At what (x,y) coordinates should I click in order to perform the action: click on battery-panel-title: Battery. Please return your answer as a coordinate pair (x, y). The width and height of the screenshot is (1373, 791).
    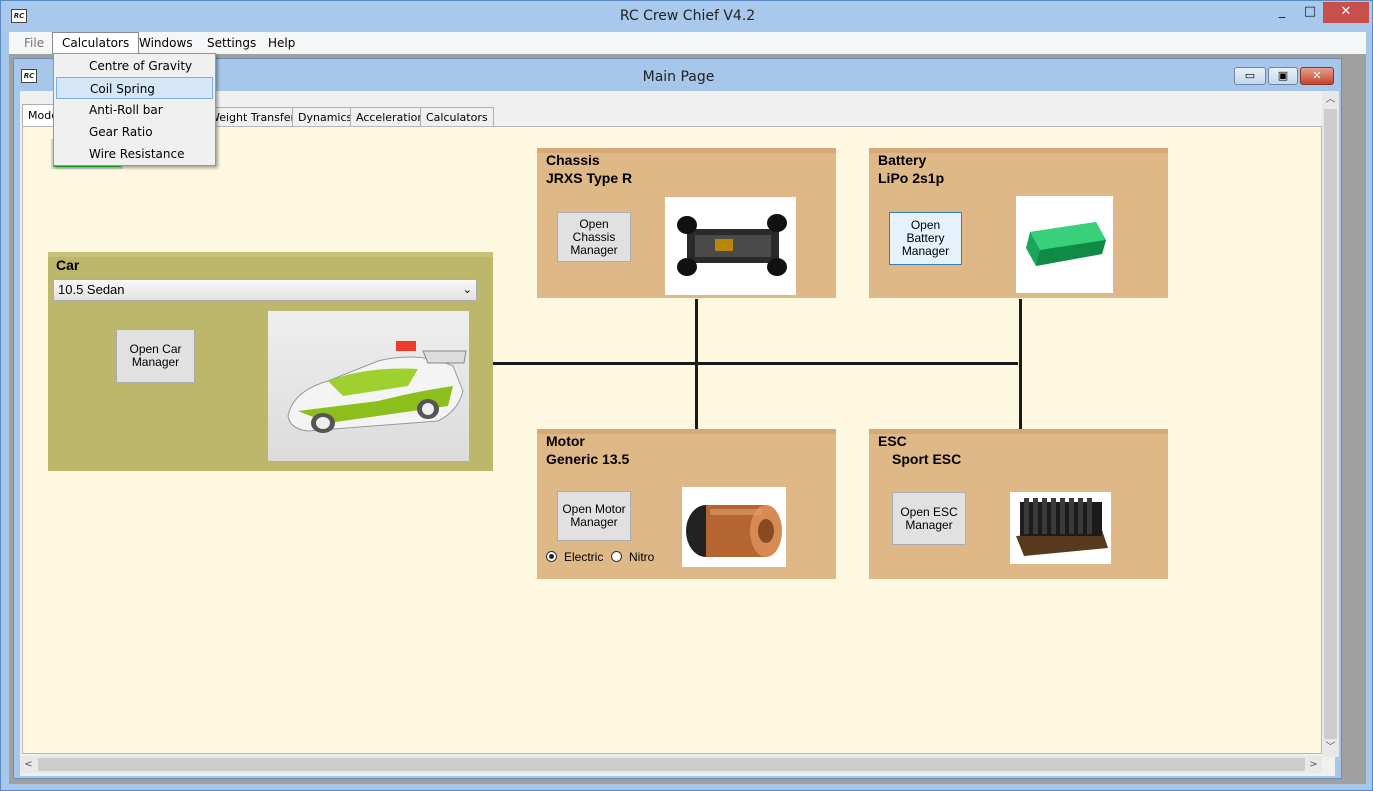
    Looking at the image, I should click on (902, 160).